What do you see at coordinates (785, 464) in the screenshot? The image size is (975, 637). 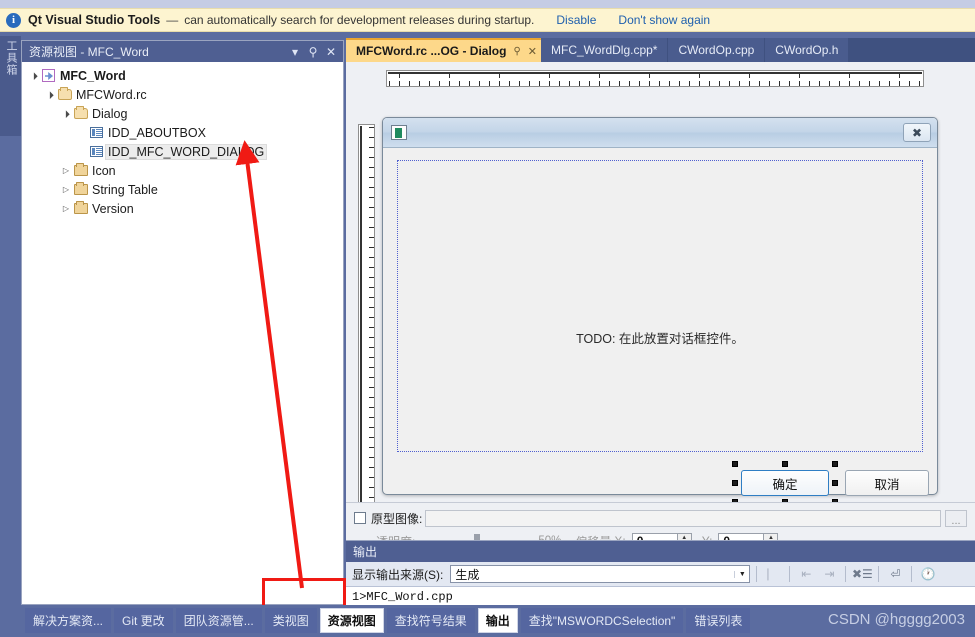 I see `resize-handle-n` at bounding box center [785, 464].